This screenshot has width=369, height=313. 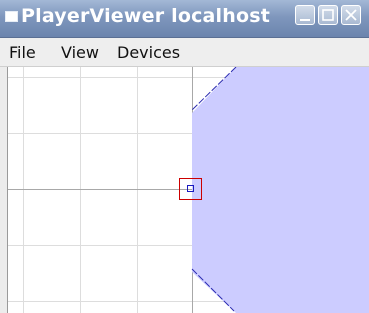 I want to click on window-icon, so click(x=11, y=16).